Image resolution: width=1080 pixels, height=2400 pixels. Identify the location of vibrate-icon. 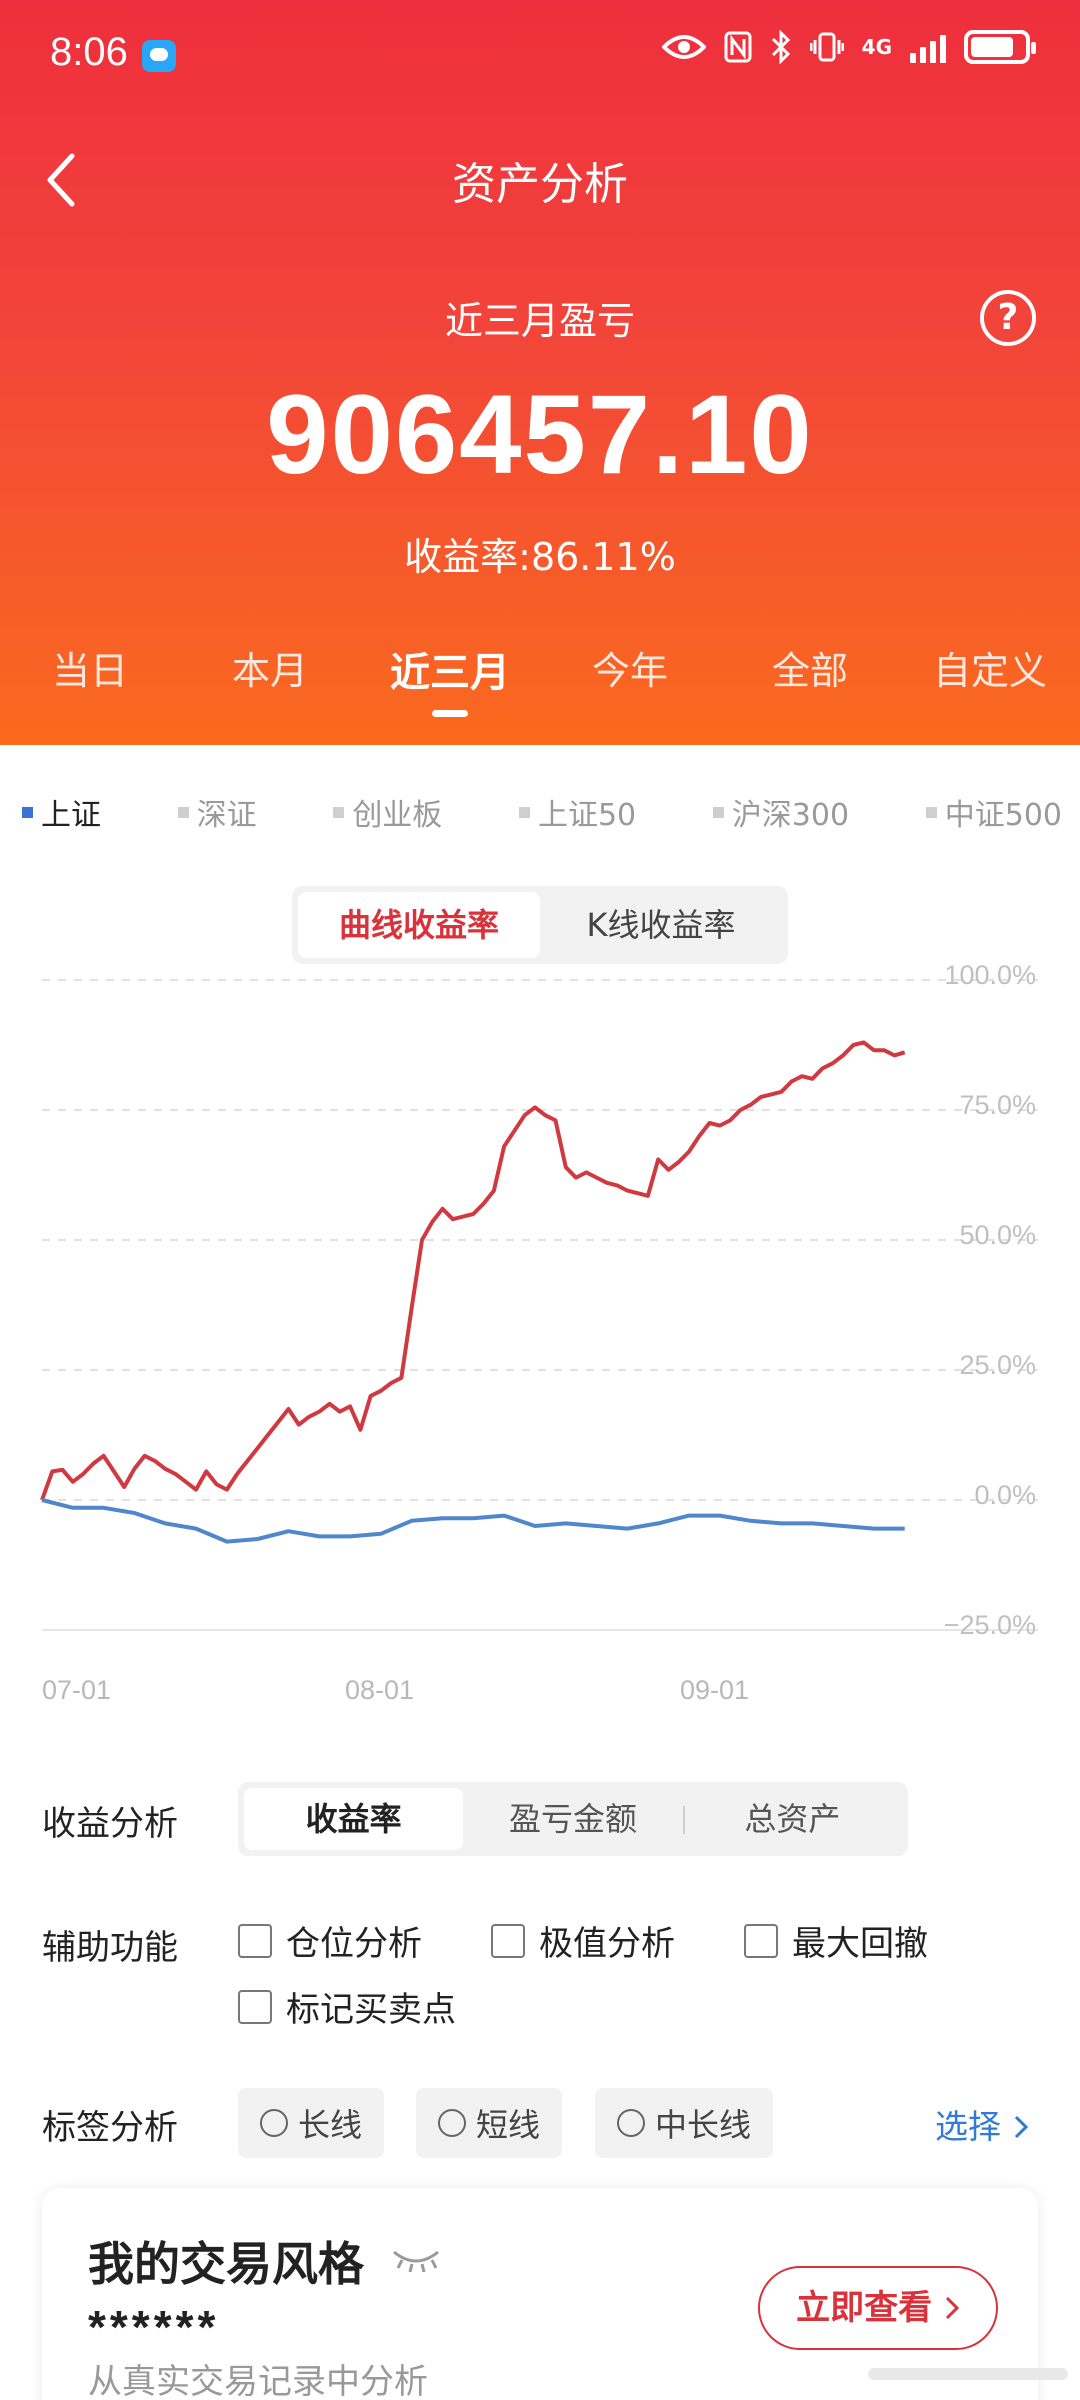
(826, 47).